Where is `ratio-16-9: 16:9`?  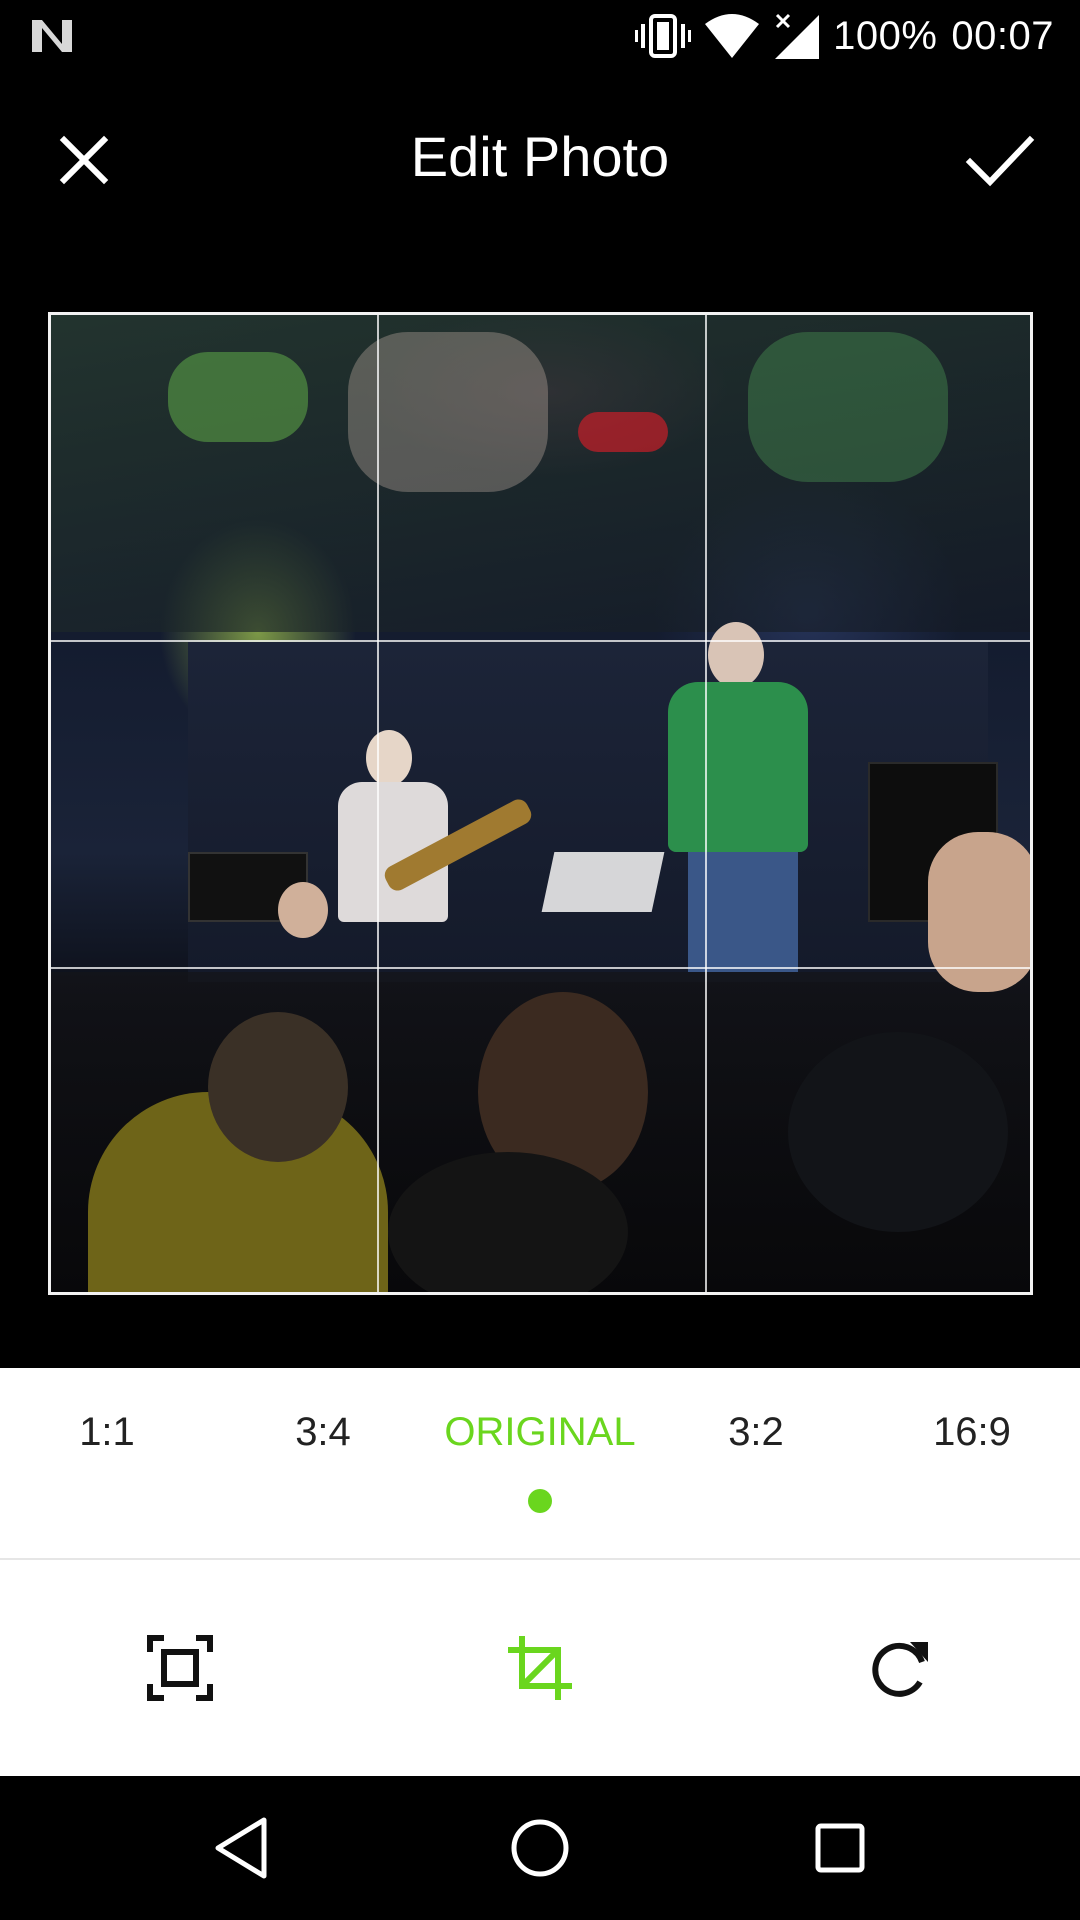 ratio-16-9: 16:9 is located at coordinates (972, 1432).